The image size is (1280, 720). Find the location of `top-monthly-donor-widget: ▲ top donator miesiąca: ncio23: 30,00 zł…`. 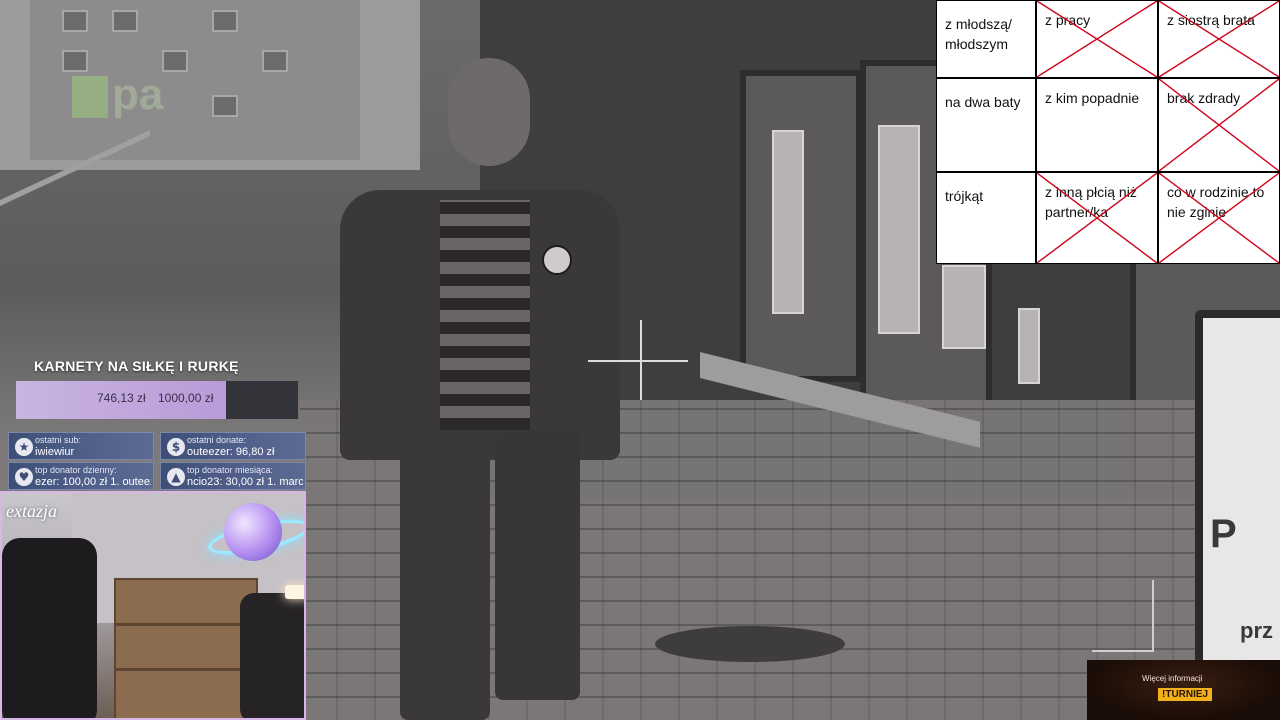

top-monthly-donor-widget: ▲ top donator miesiąca: ncio23: 30,00 zł… is located at coordinates (233, 476).